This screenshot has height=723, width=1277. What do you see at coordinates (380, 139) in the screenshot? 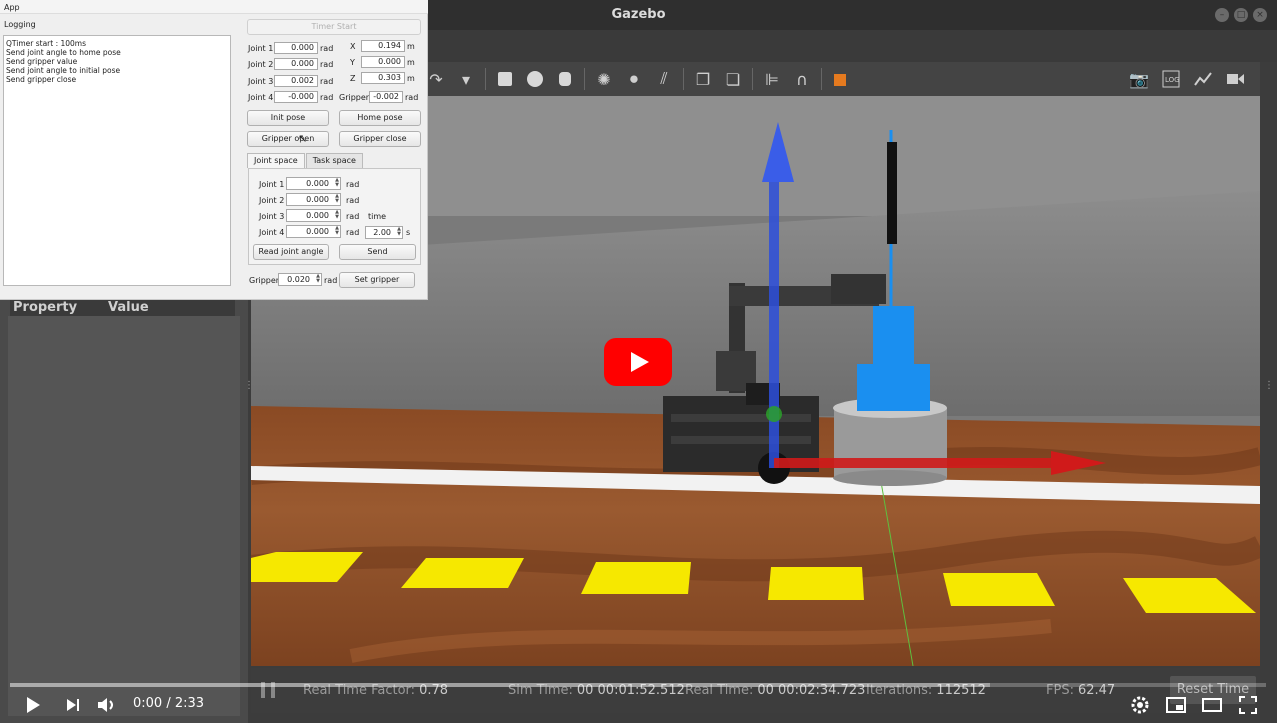
I see `gripper-close-button: Gripper close` at bounding box center [380, 139].